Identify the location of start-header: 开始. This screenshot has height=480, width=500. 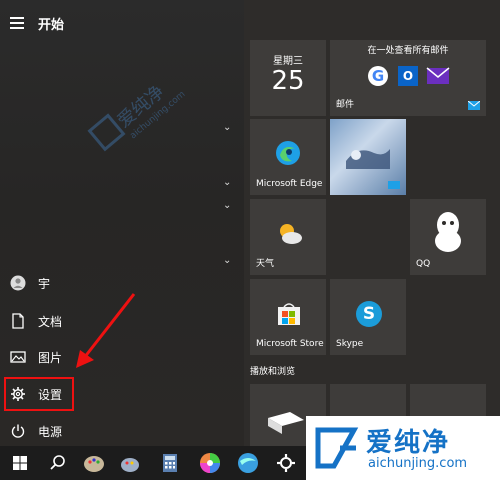
(122, 23).